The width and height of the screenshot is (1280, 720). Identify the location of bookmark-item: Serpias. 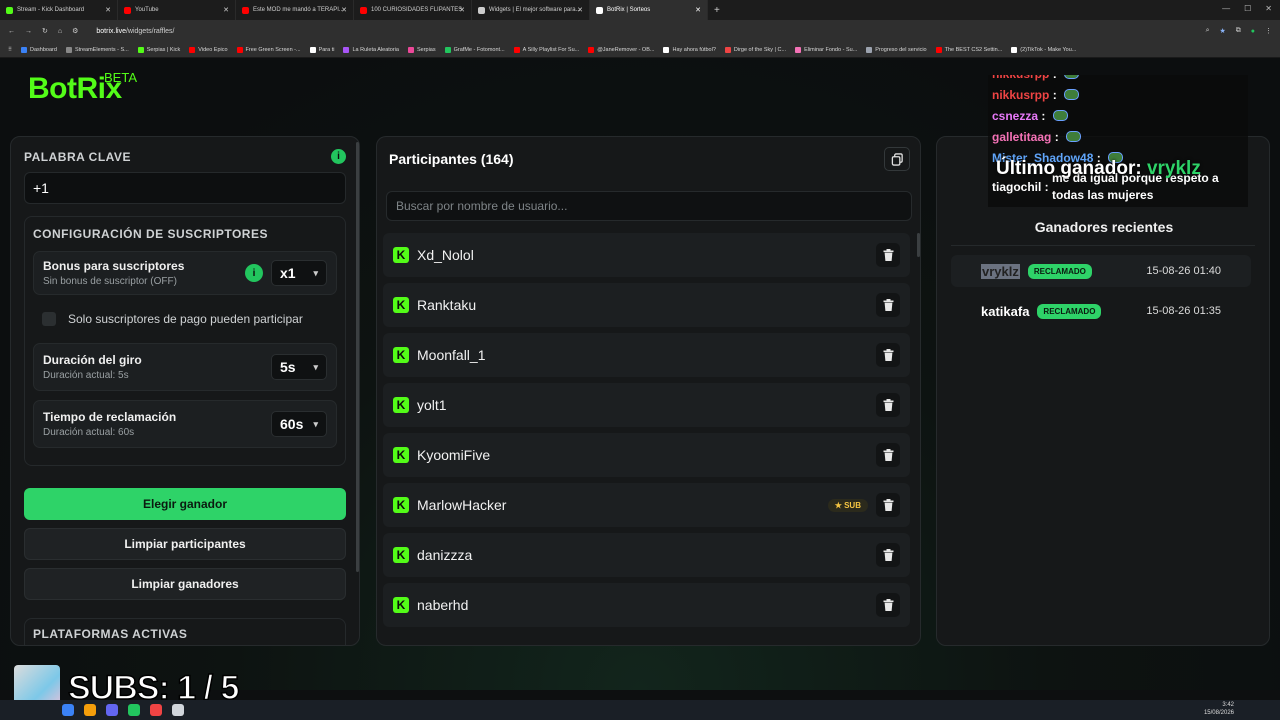
(421, 49).